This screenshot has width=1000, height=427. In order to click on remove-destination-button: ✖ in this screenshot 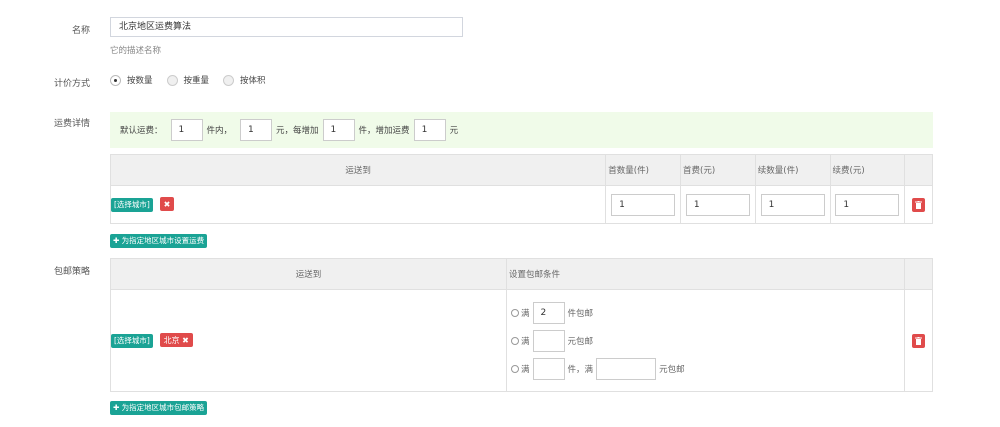, I will do `click(167, 204)`.